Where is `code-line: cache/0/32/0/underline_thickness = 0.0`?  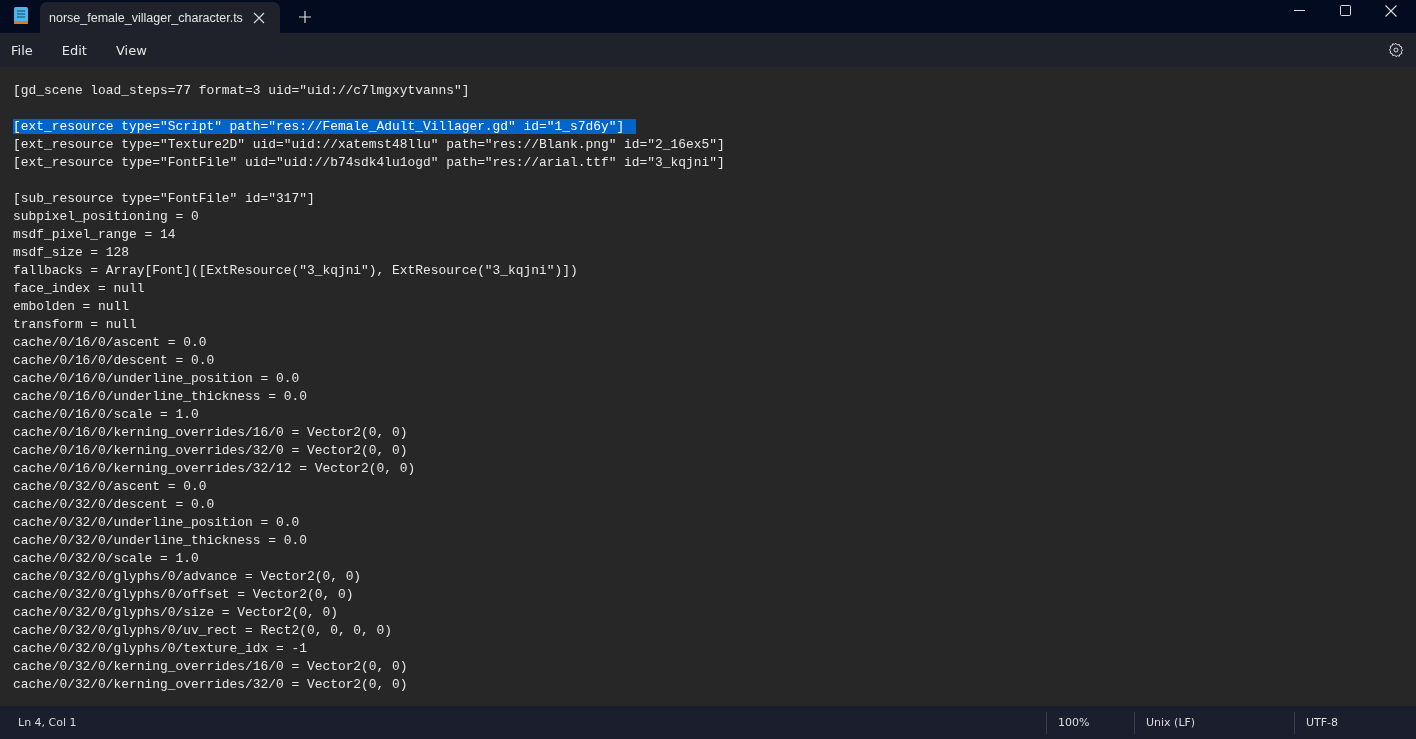
code-line: cache/0/32/0/underline_thickness = 0.0 is located at coordinates (160, 540).